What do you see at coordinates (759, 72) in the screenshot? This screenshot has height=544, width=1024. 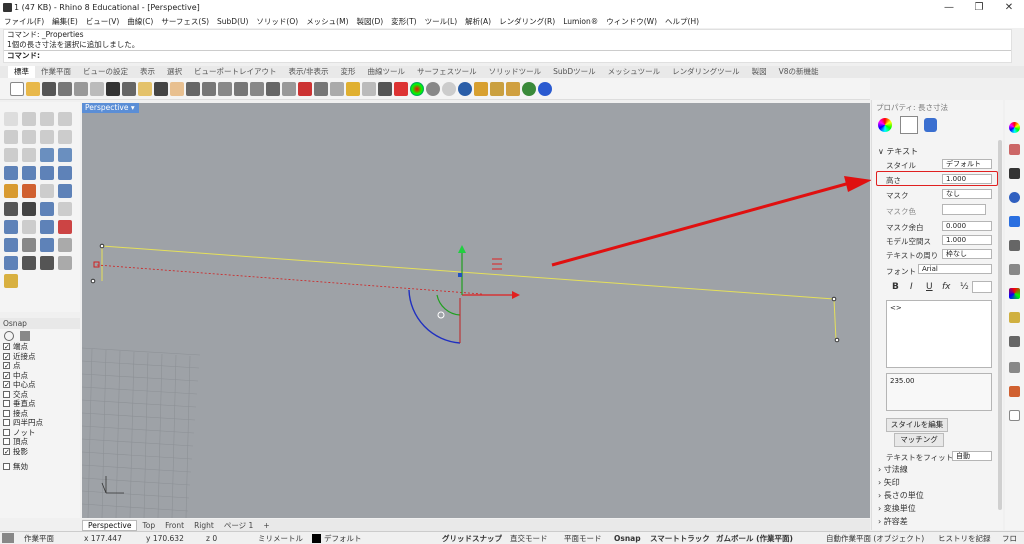 I see `tab-drafting: 製図` at bounding box center [759, 72].